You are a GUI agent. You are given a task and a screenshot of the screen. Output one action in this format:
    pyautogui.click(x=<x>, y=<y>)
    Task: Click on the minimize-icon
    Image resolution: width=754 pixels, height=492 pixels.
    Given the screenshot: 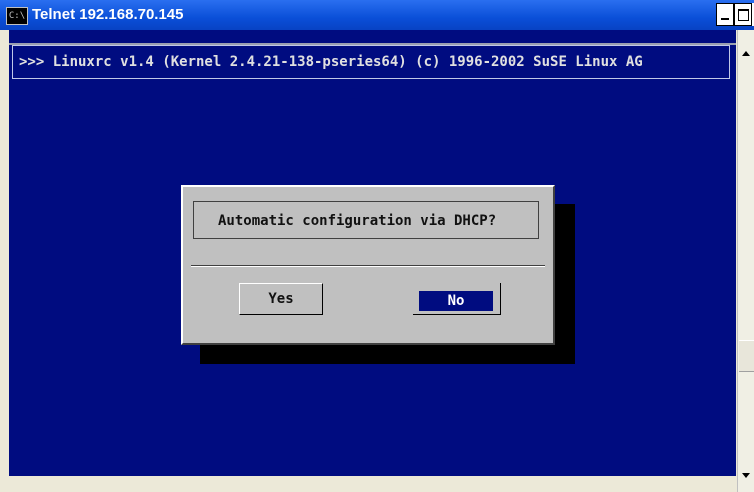 What is the action you would take?
    pyautogui.click(x=725, y=19)
    